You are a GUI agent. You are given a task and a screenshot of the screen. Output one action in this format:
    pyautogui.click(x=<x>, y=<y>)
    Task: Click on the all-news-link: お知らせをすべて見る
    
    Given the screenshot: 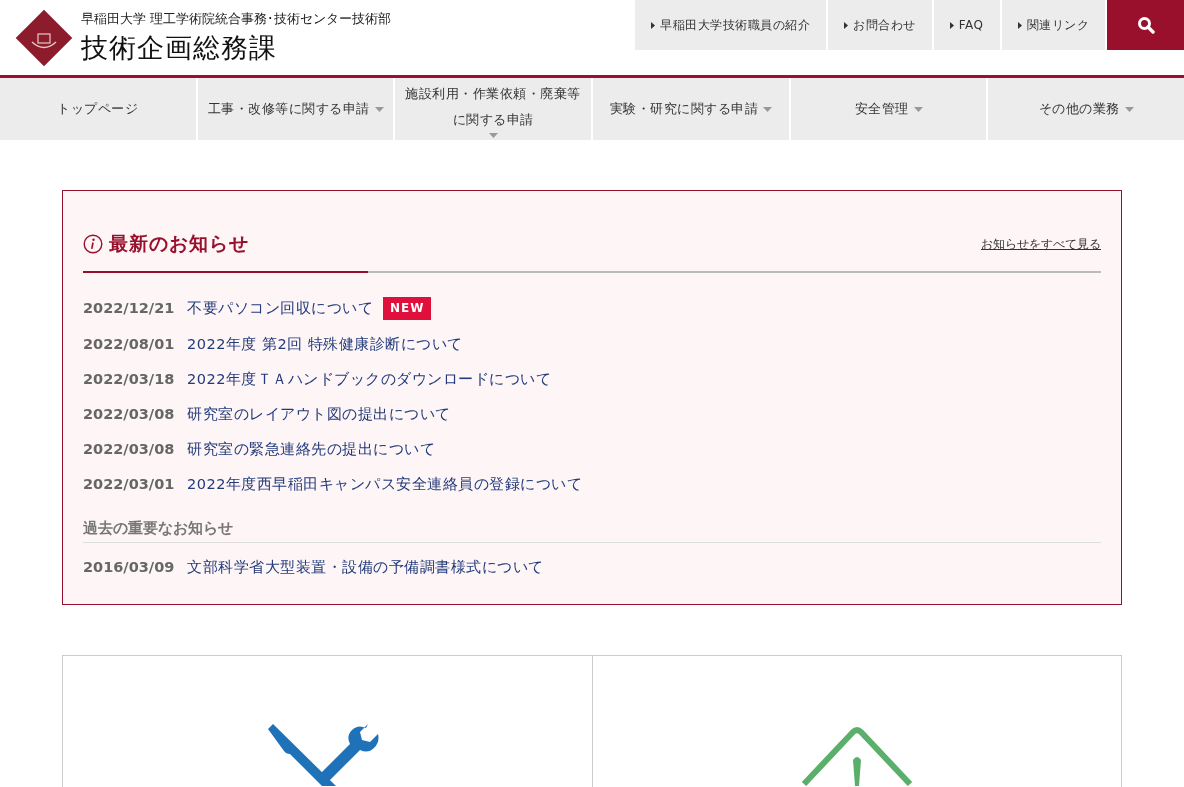 What is the action you would take?
    pyautogui.click(x=1041, y=244)
    